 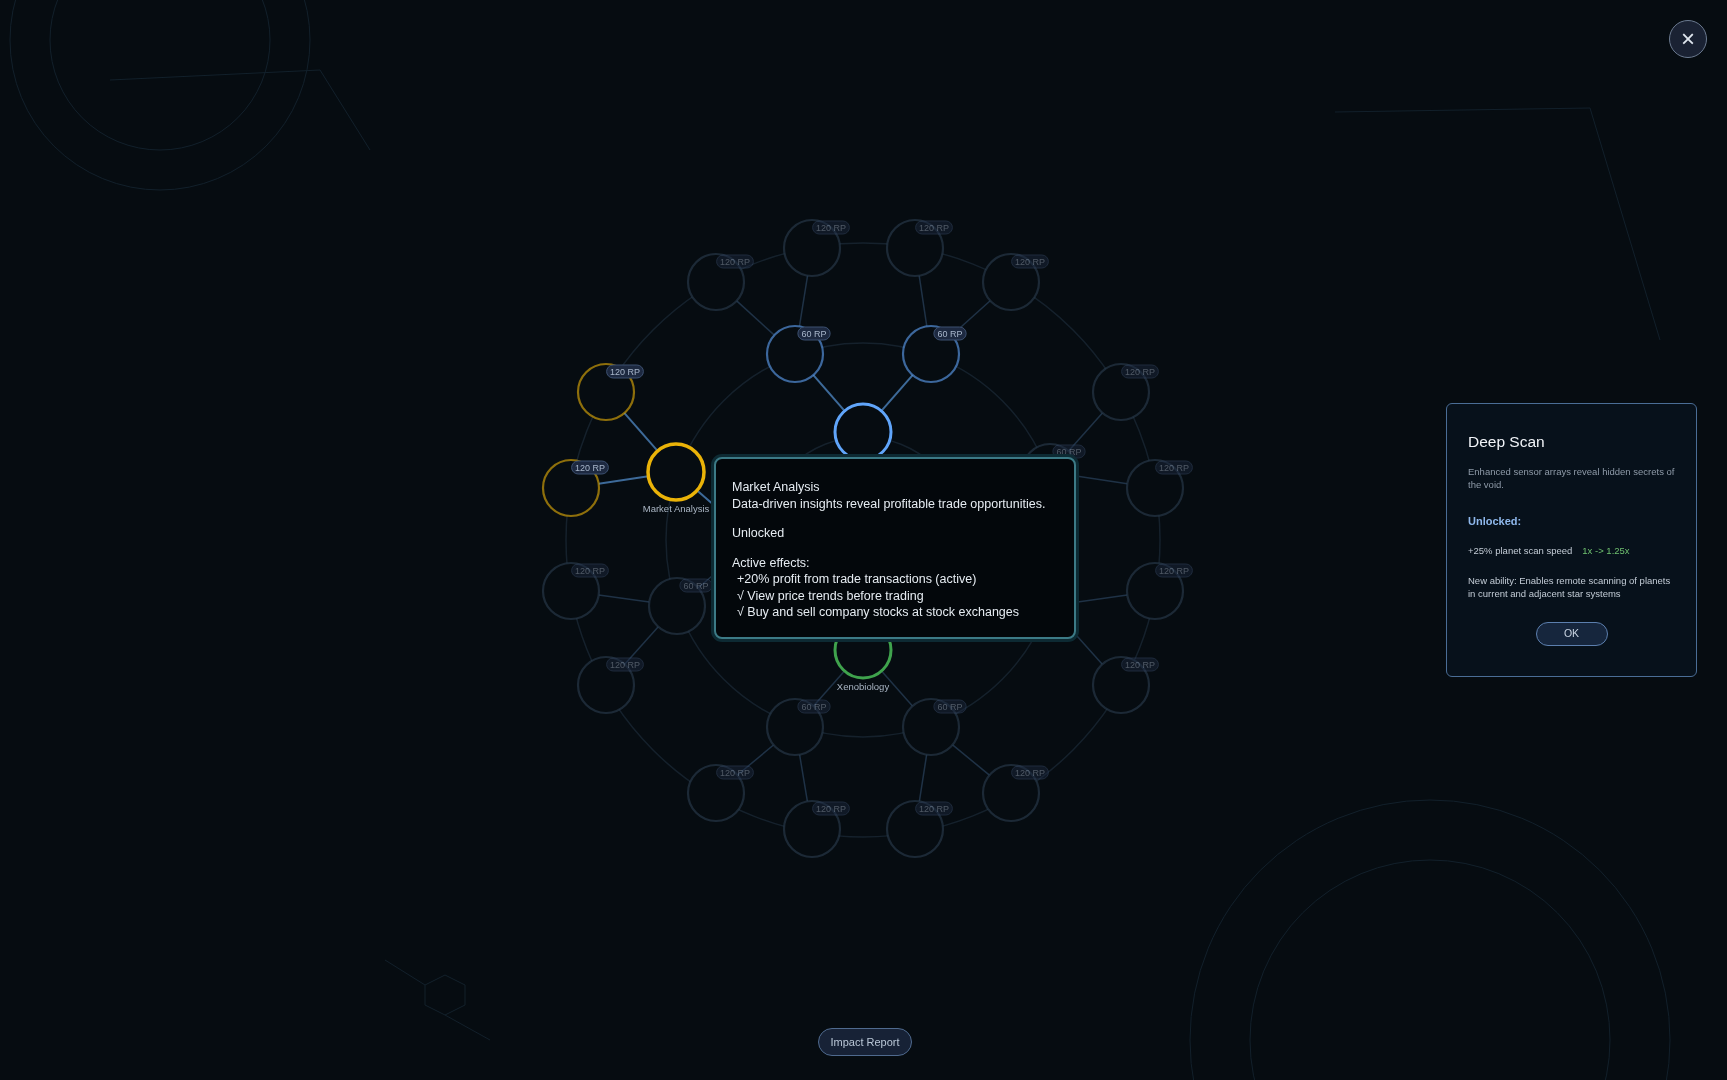 I want to click on close-button: ×, so click(x=1688, y=39).